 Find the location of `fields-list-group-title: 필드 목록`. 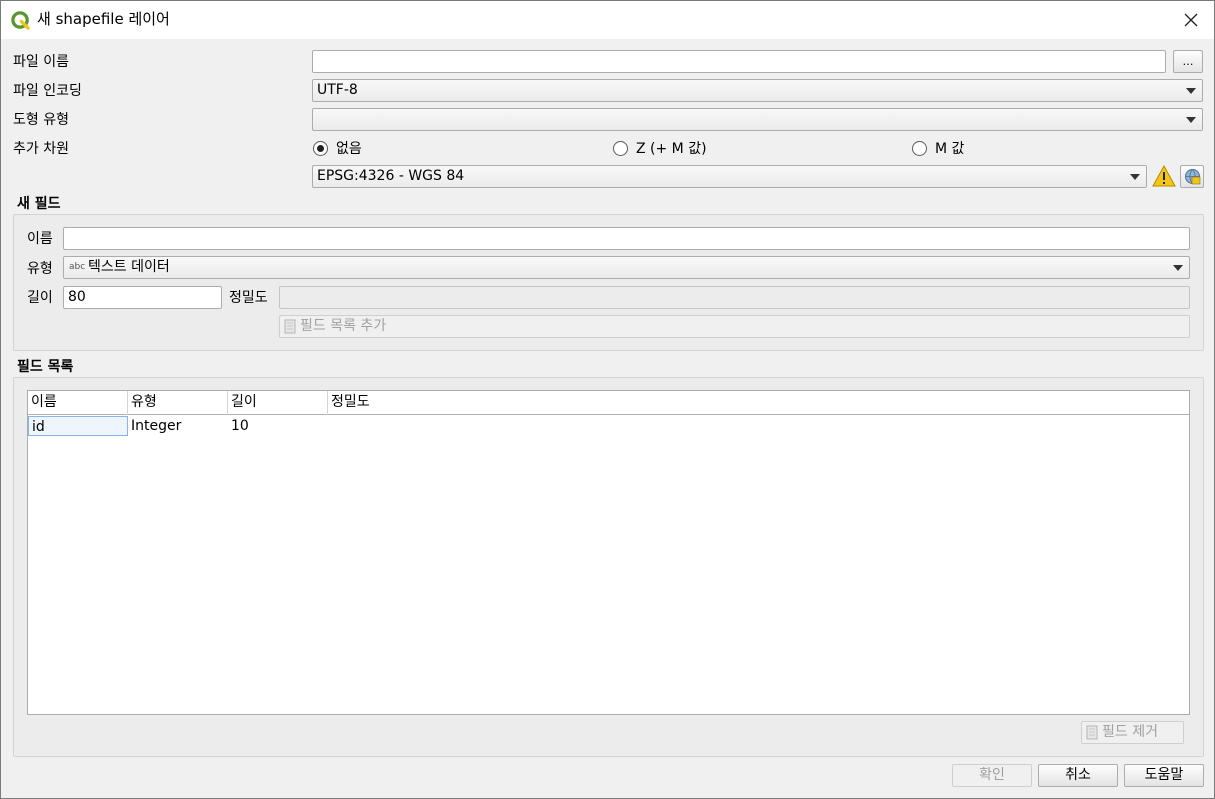

fields-list-group-title: 필드 목록 is located at coordinates (45, 367).